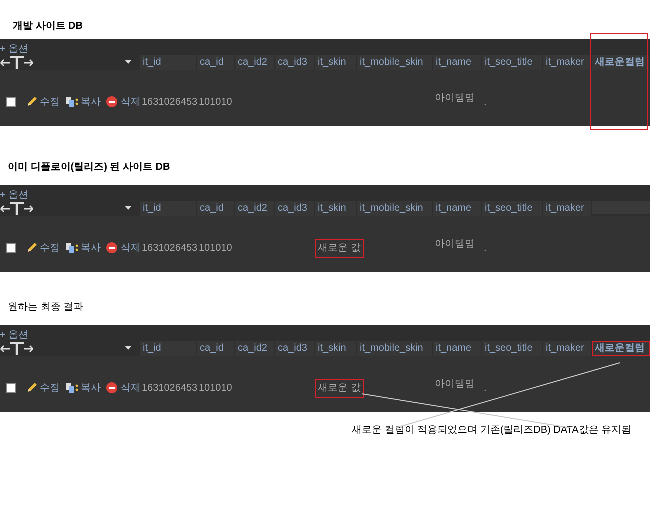 The width and height of the screenshot is (650, 507). Describe the element at coordinates (48, 26) in the screenshot. I see `section-title: 개발 사이트 DB` at that location.